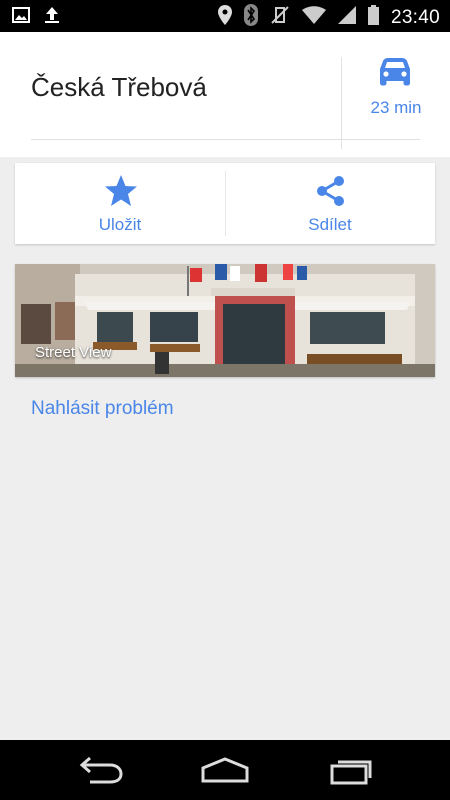 This screenshot has width=450, height=800. I want to click on signal-icon, so click(346, 17).